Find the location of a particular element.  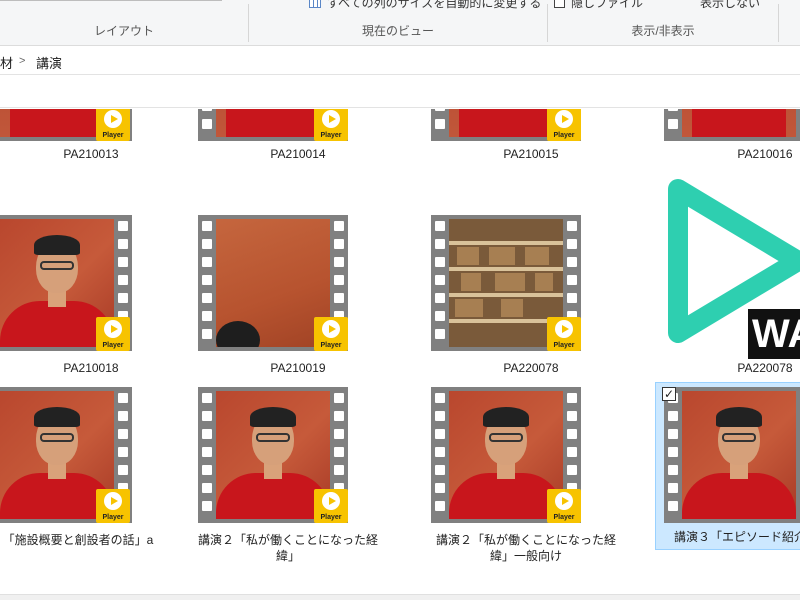

file-name: 講演２「私が働くことになった経緯」一般向け is located at coordinates (526, 548).